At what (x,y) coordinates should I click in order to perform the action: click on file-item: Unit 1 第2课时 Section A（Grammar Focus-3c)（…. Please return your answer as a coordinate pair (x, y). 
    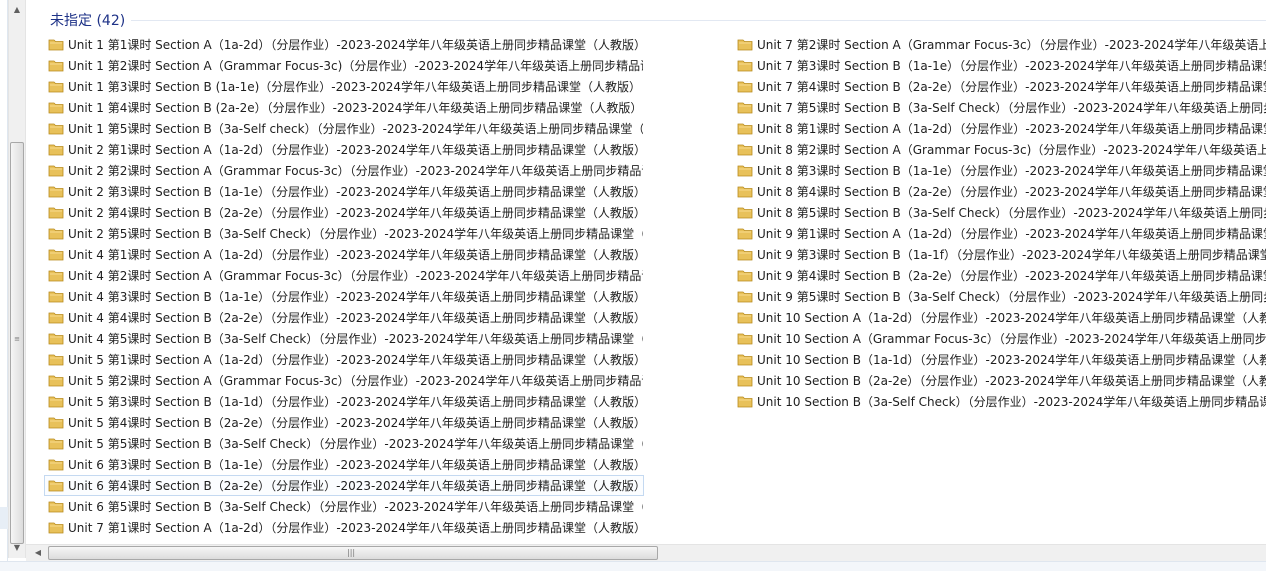
    Looking at the image, I should click on (344, 65).